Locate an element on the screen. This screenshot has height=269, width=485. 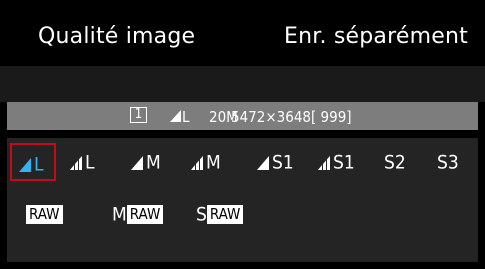
quality-option-small1-normal: S1 is located at coordinates (336, 162).